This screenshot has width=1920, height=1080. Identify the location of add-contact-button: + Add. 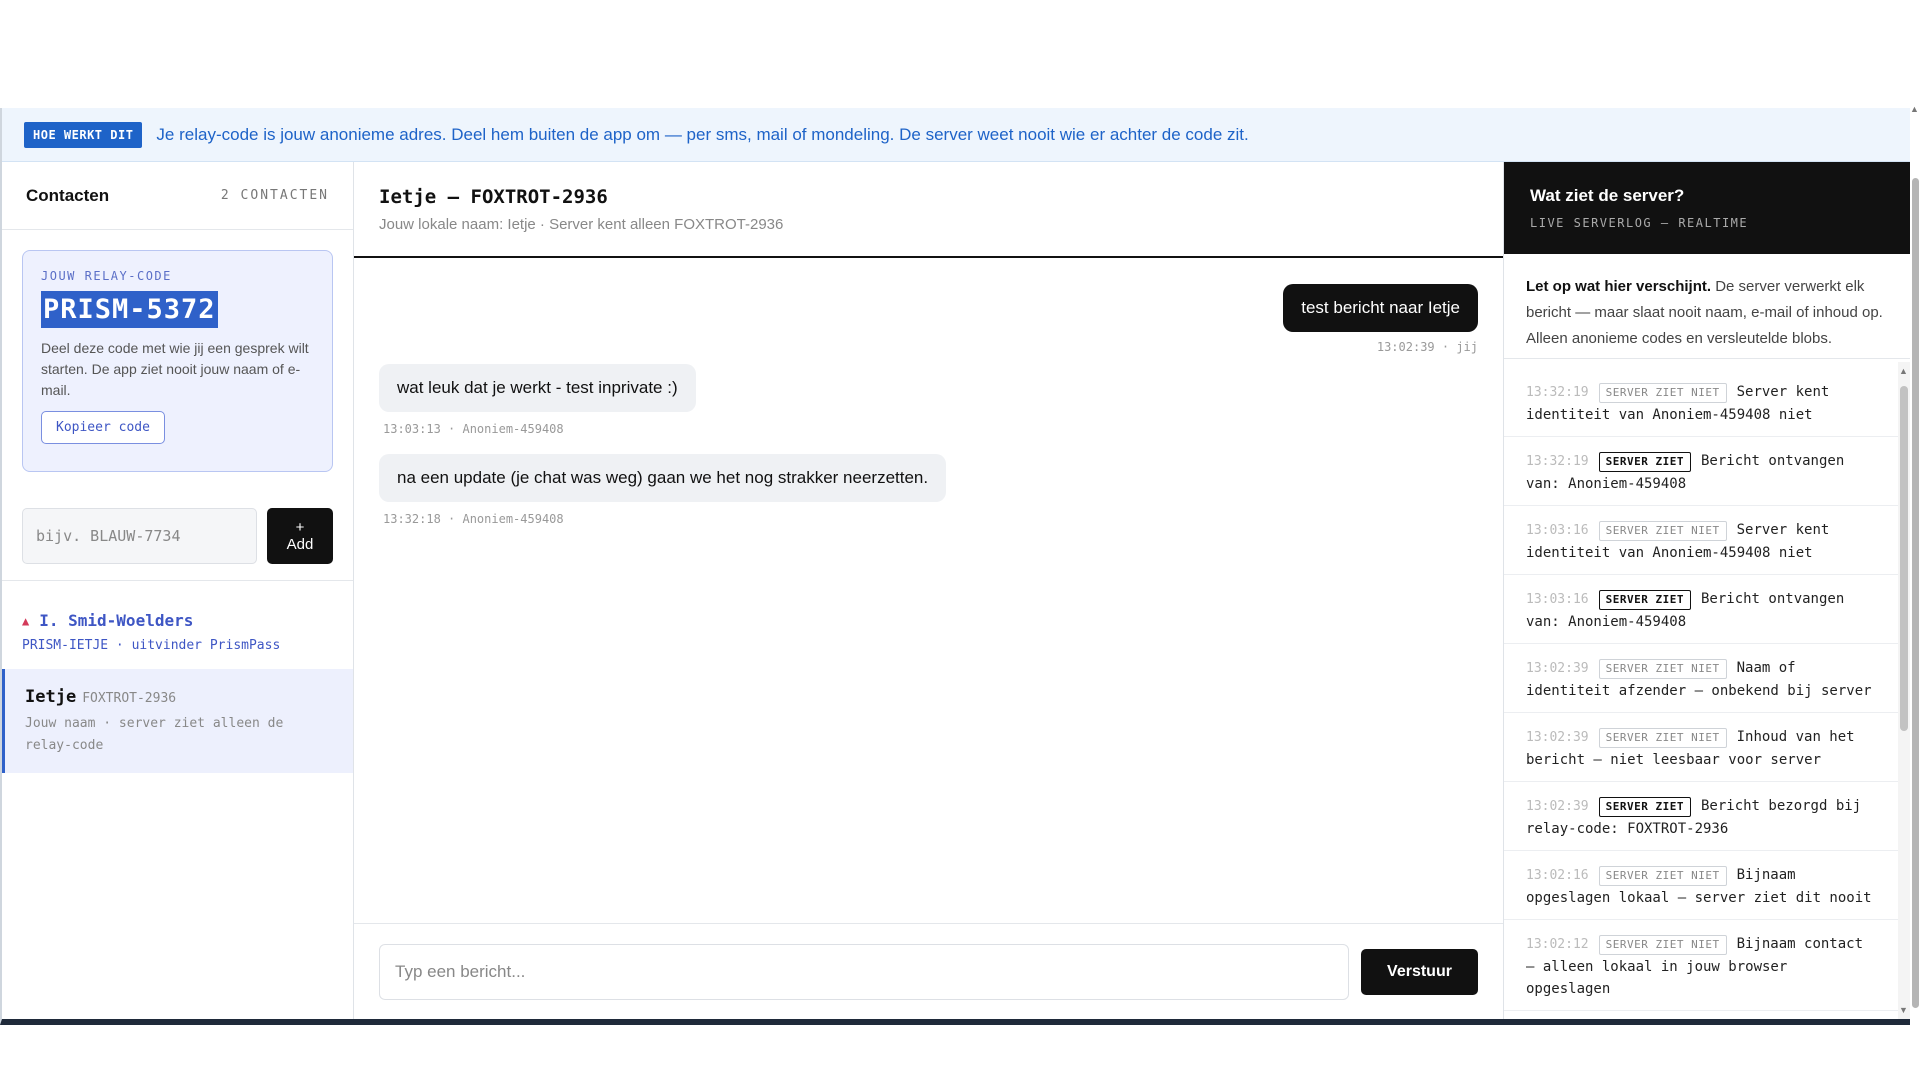
(300, 536).